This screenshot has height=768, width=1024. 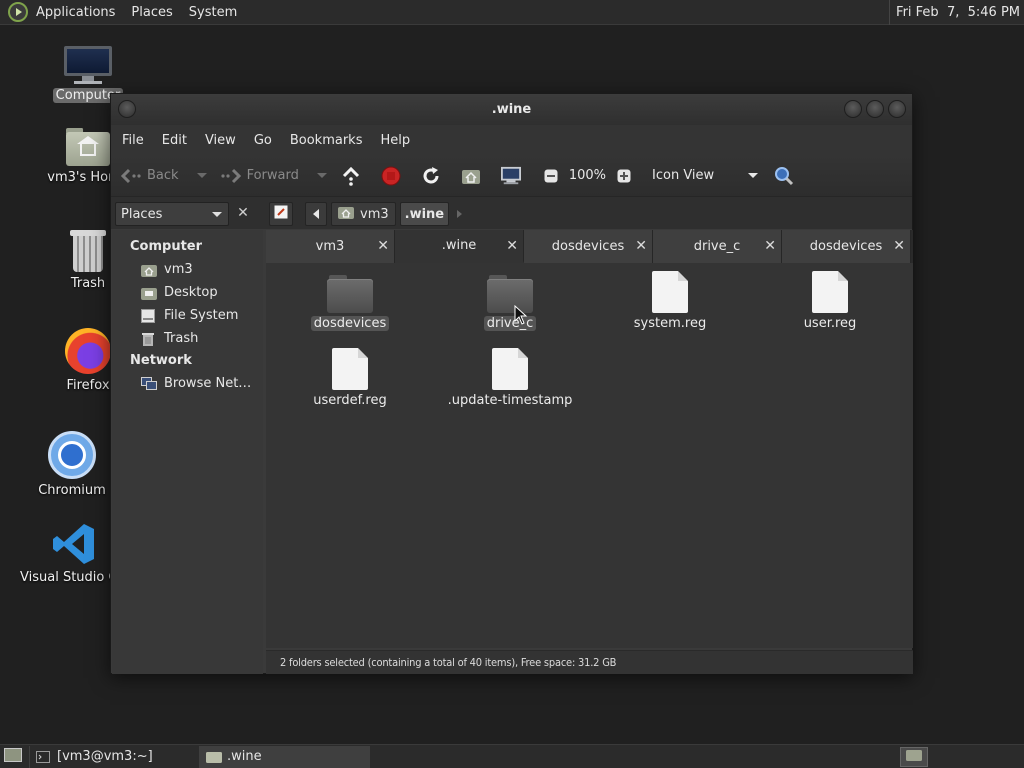 I want to click on breadcrumb-forward-arrow-icon, so click(x=460, y=214).